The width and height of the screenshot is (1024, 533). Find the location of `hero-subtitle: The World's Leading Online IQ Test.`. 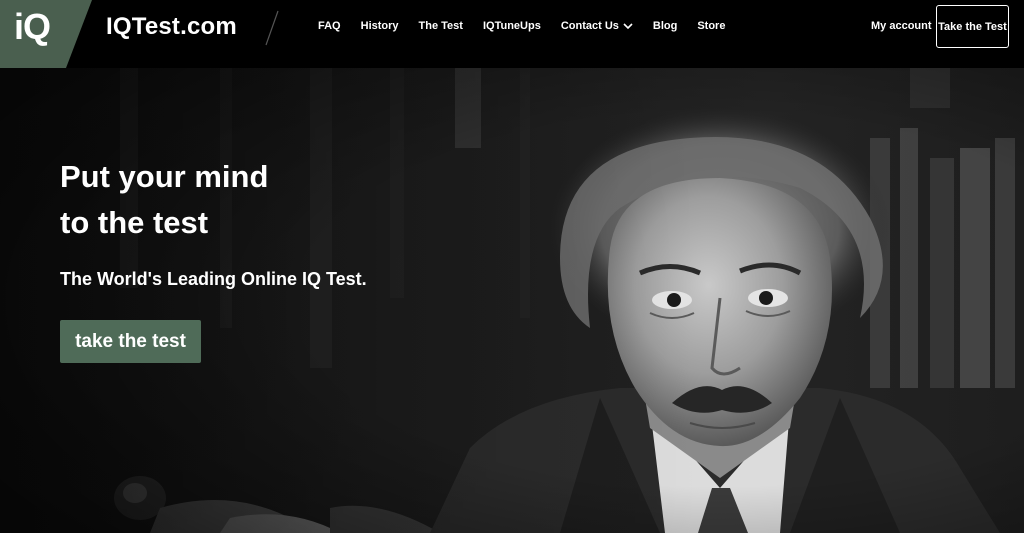

hero-subtitle: The World's Leading Online IQ Test. is located at coordinates (213, 279).